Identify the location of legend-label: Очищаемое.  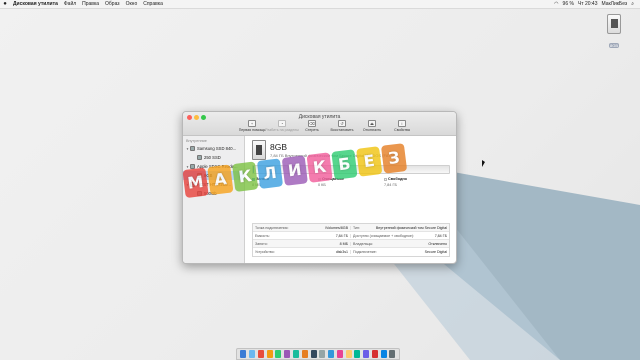
(333, 179).